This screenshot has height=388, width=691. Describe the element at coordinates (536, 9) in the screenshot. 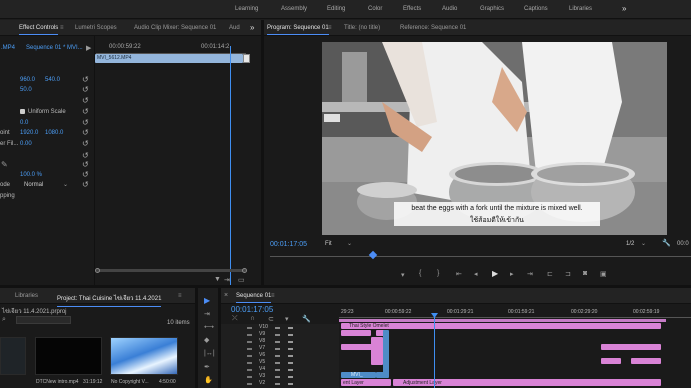

I see `workspace-tab-captions: Captions` at that location.